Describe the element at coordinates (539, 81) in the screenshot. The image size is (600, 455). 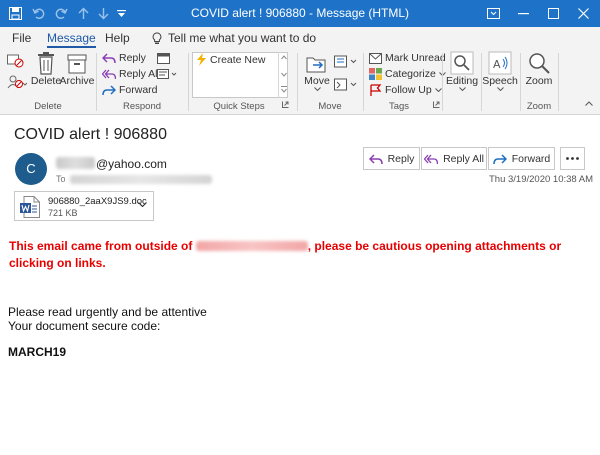
I see `zoom-label: Zoom` at that location.